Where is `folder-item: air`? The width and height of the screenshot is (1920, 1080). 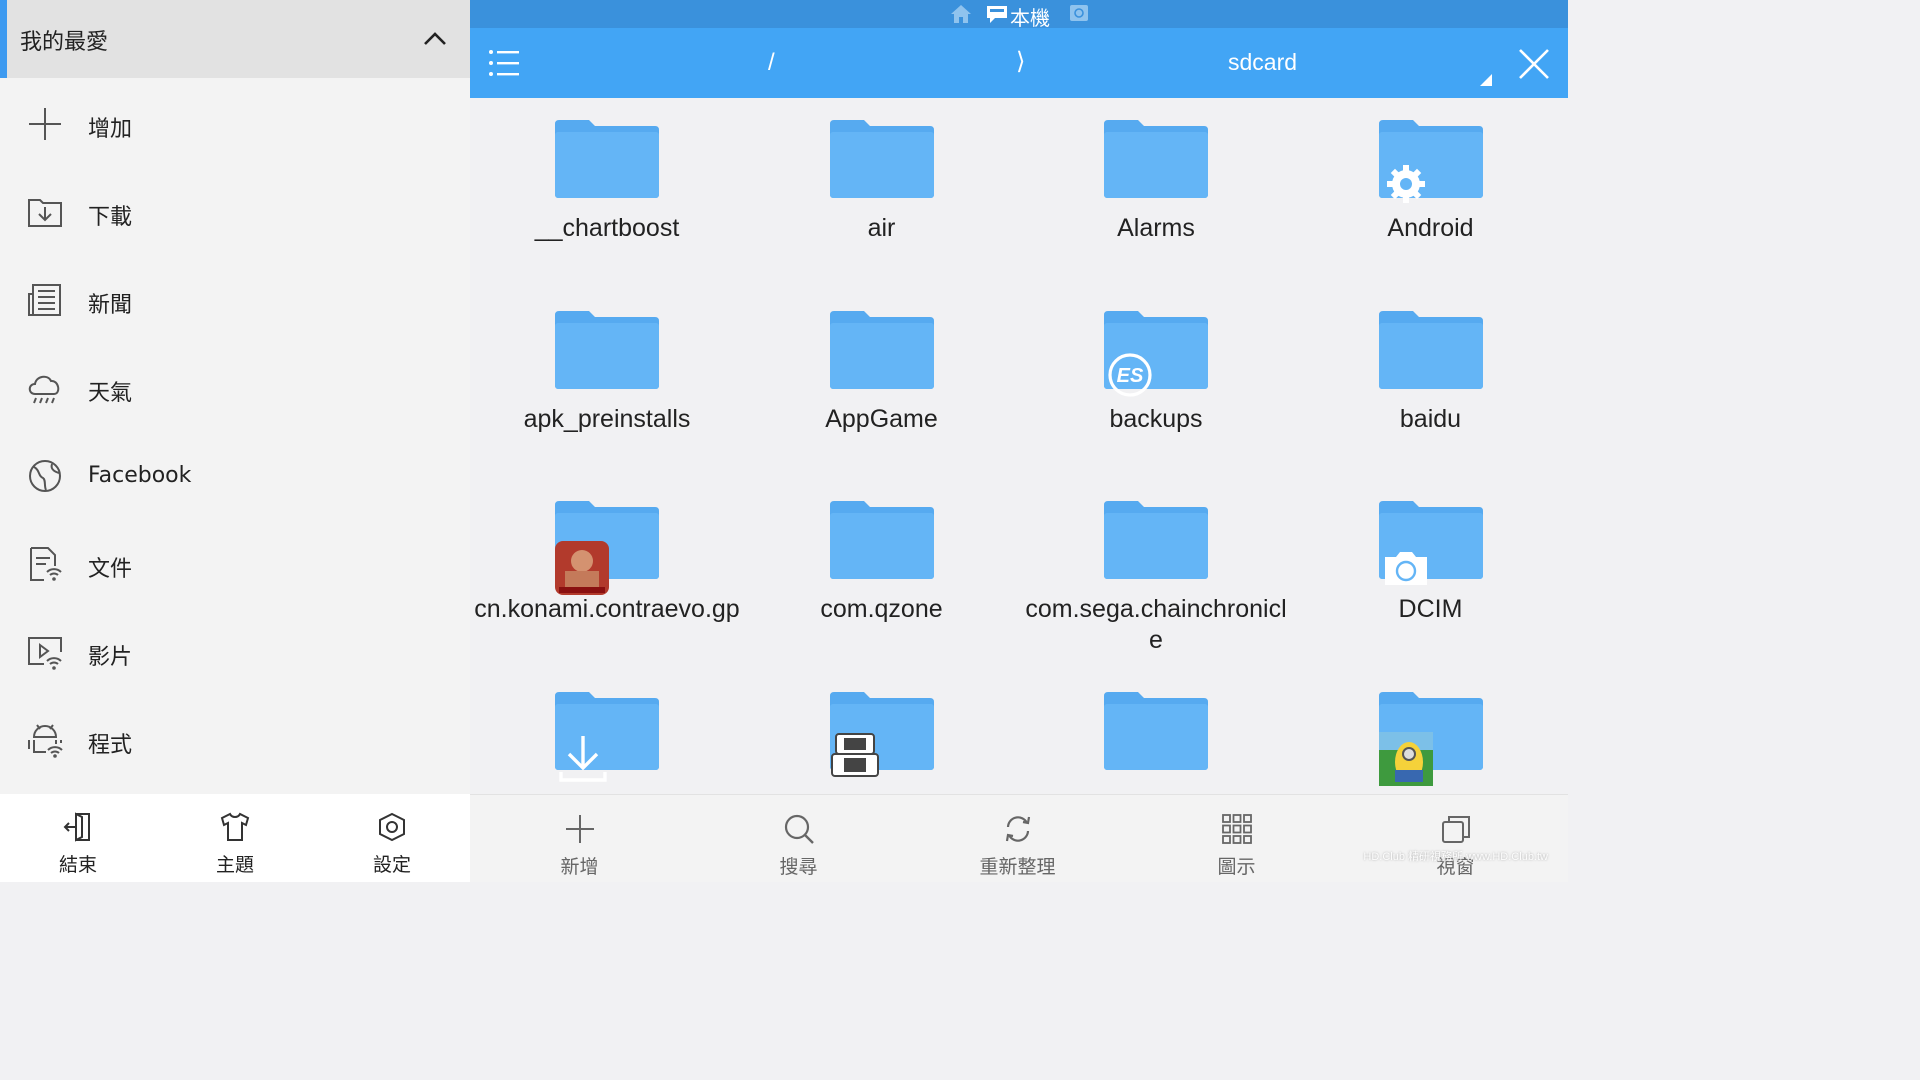 folder-item: air is located at coordinates (882, 193).